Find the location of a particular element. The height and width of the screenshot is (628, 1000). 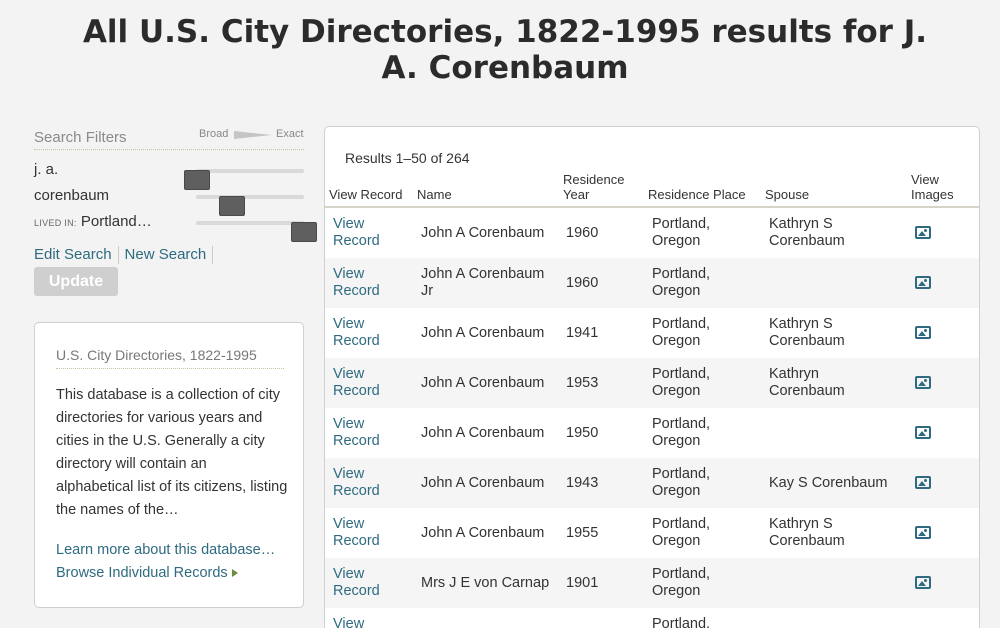

new-search-link: New Search is located at coordinates (166, 254).